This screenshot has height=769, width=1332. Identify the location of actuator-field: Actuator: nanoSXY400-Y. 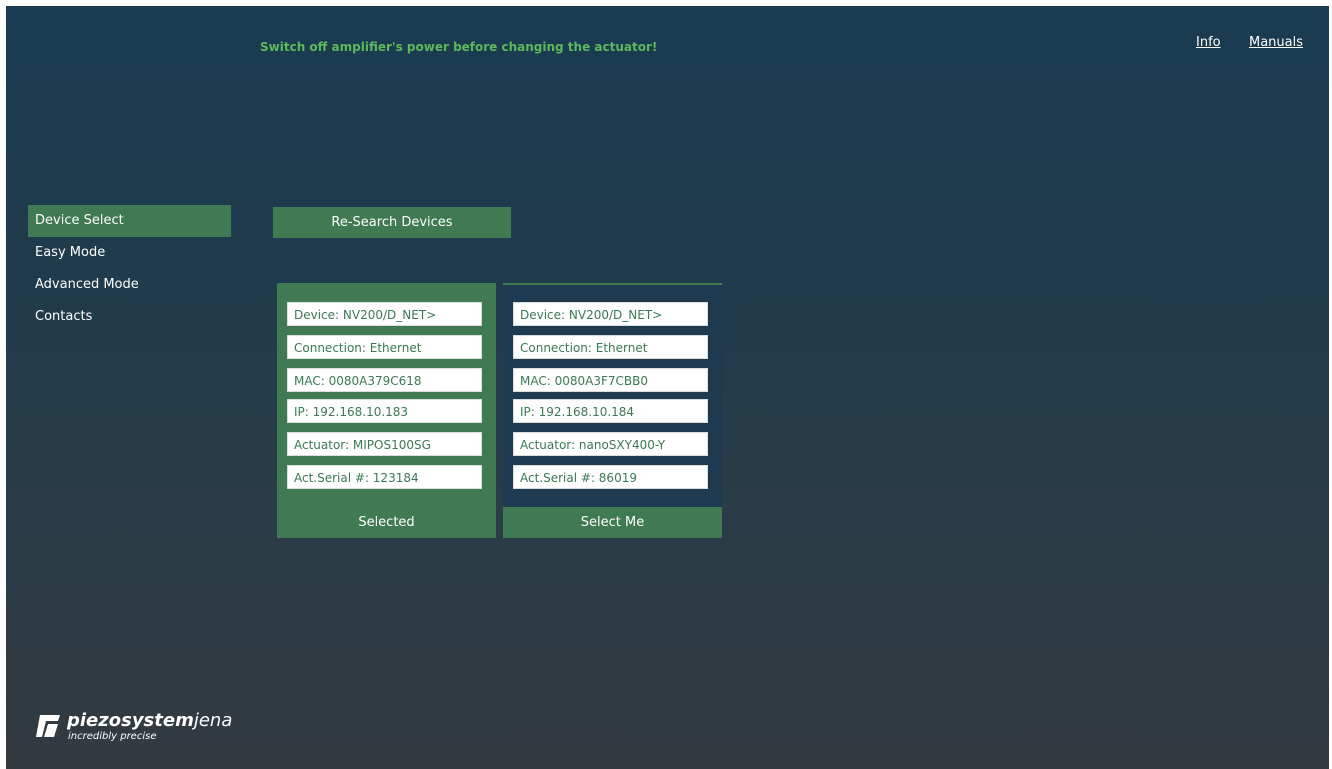
(610, 444).